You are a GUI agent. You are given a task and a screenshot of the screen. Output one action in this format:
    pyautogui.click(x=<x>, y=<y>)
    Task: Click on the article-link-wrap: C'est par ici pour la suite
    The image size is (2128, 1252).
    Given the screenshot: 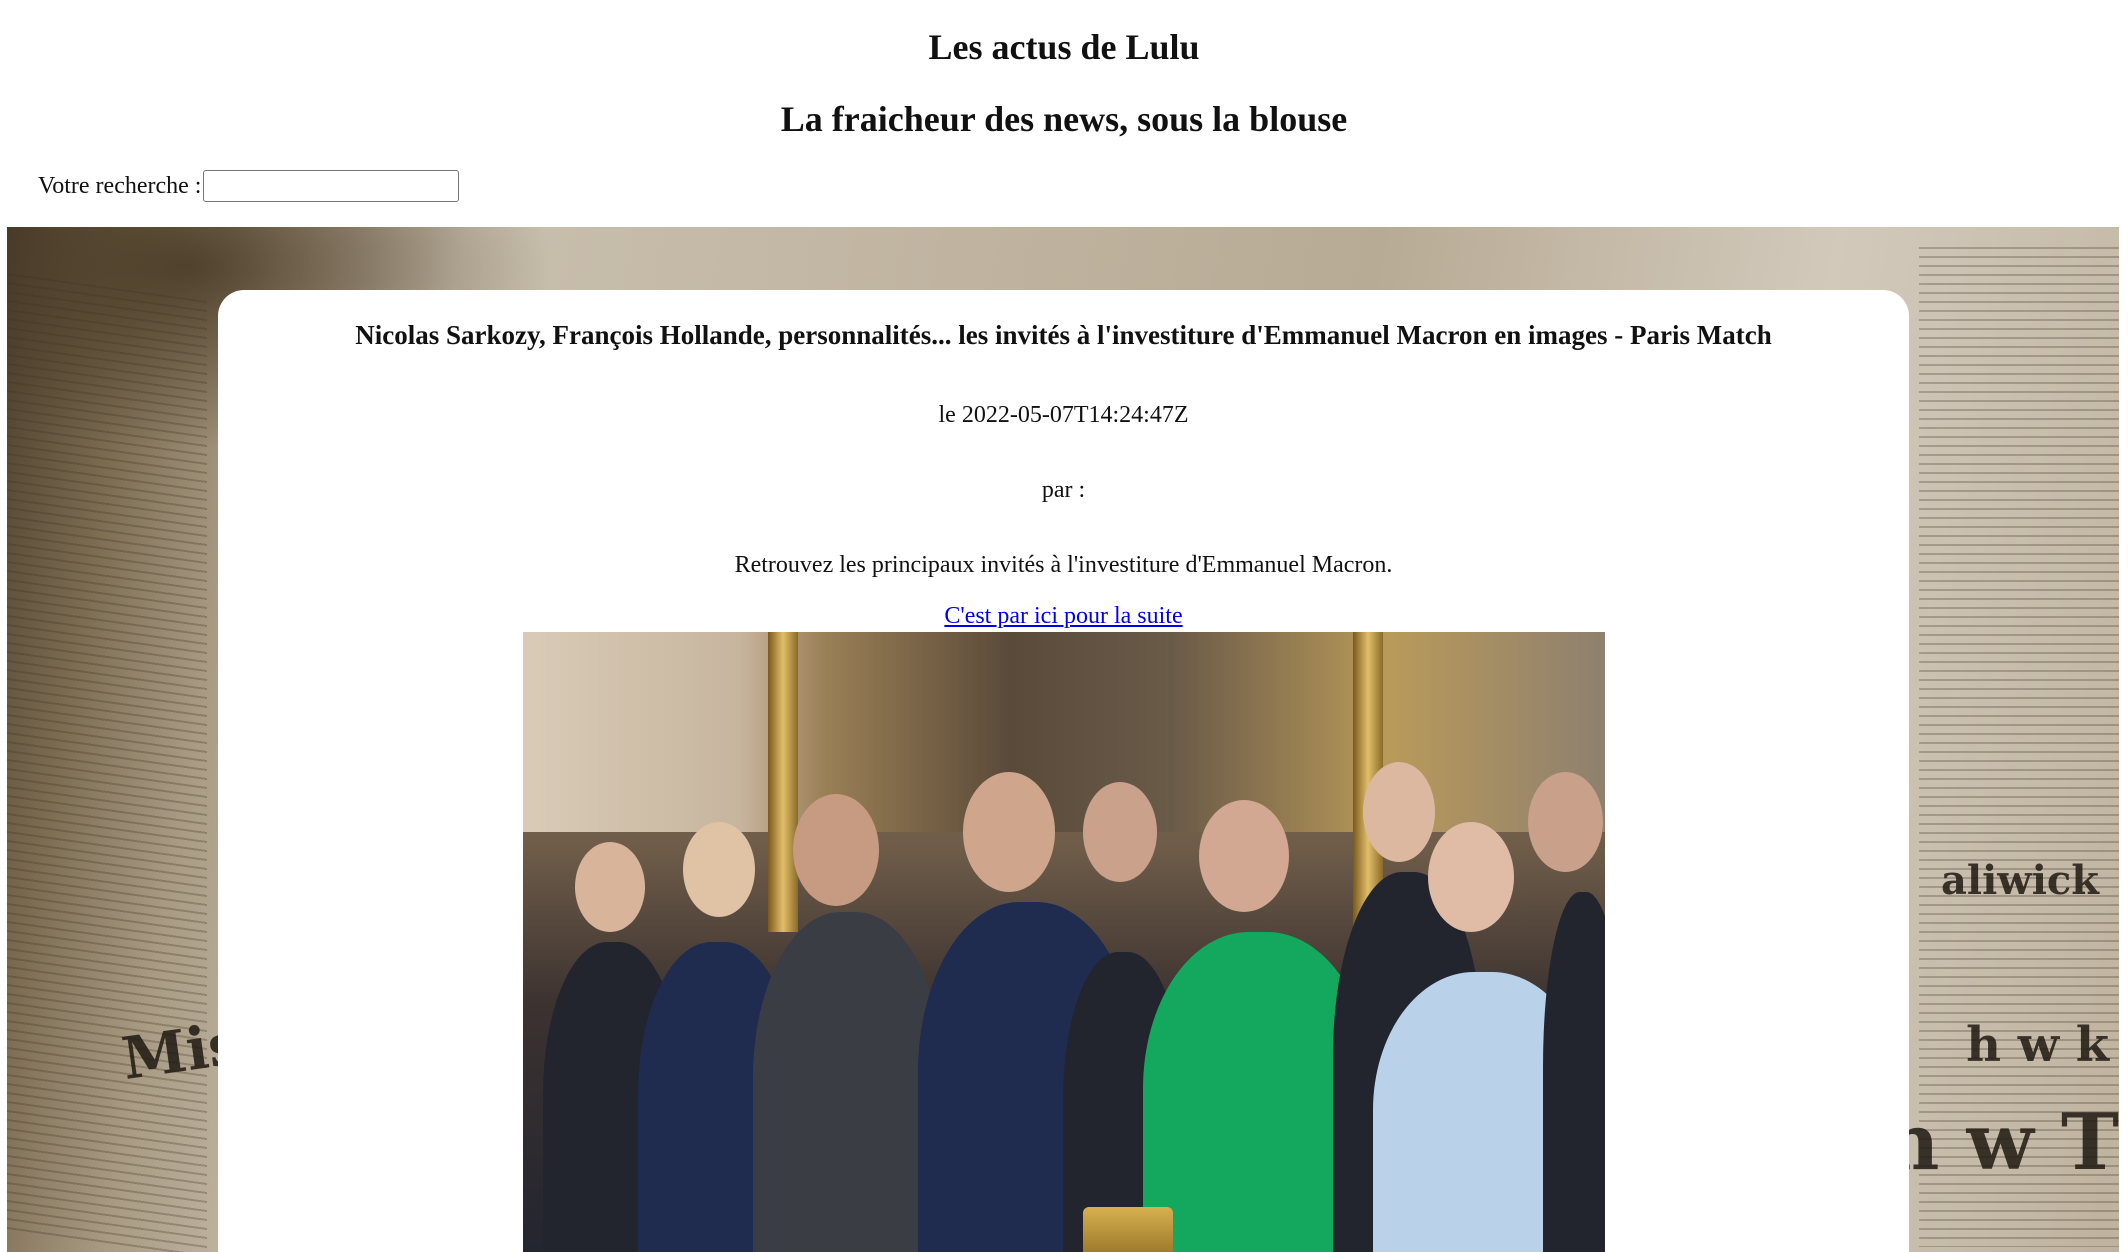 What is the action you would take?
    pyautogui.click(x=1063, y=616)
    